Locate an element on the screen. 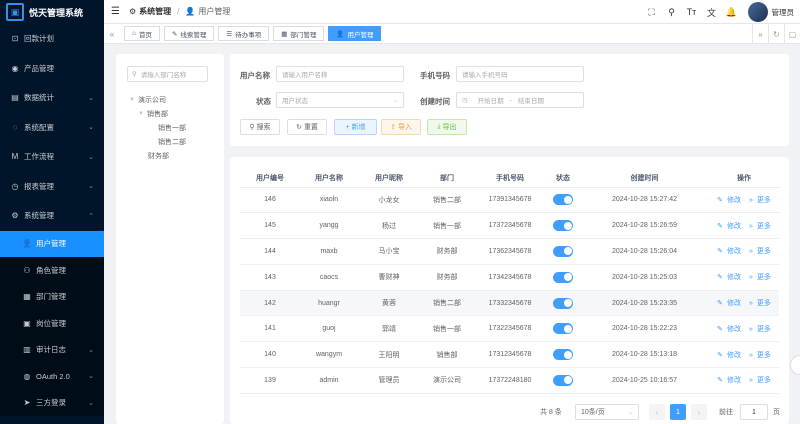 The image size is (800, 424). sidebar-subitem: 👤 用户管理 is located at coordinates (52, 243).